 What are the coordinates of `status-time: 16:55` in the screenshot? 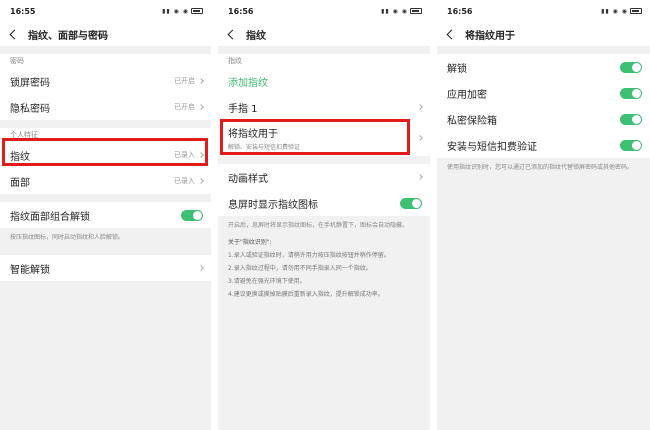 It's located at (23, 11).